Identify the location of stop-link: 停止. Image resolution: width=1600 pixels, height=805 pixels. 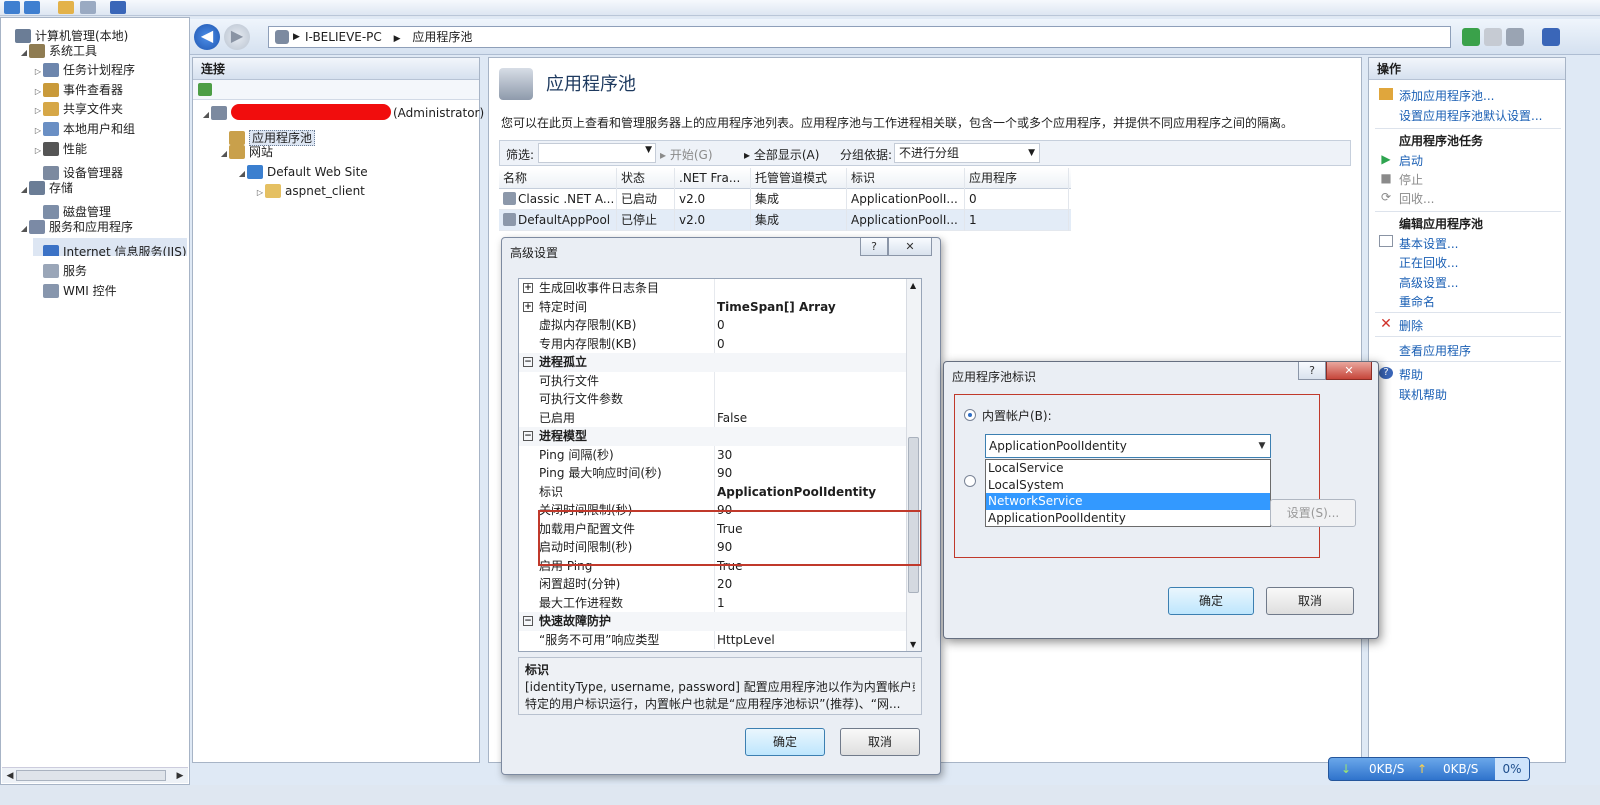
(1411, 179).